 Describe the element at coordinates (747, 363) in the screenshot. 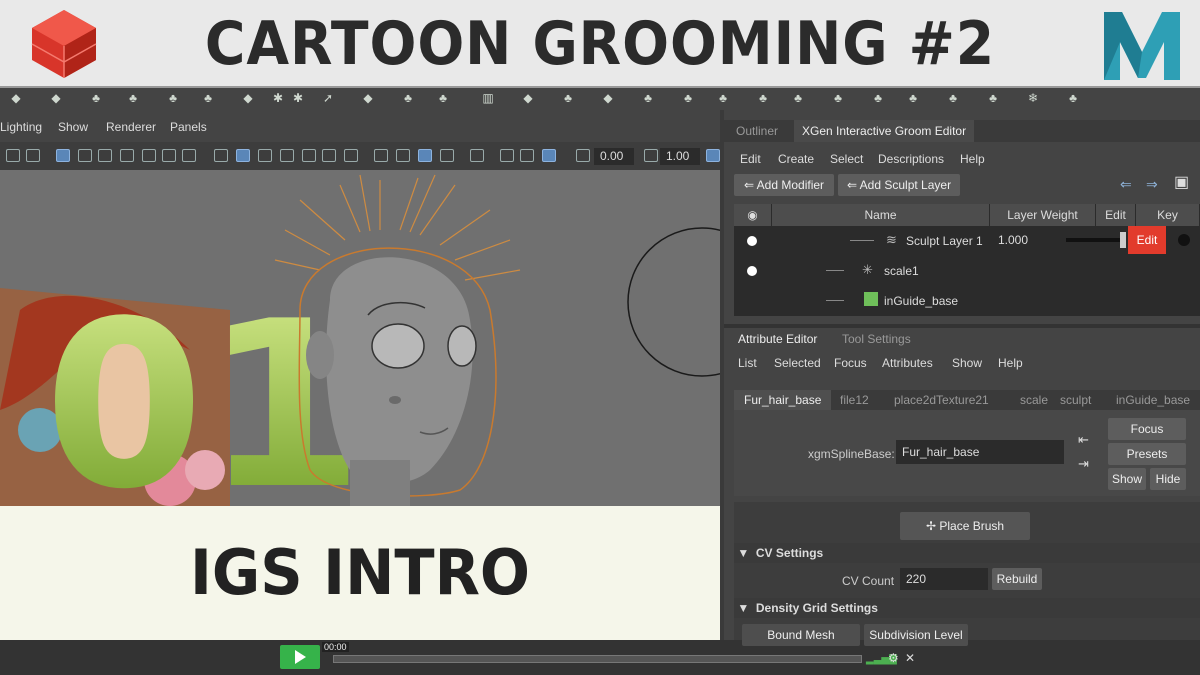

I see `menu-list: List` at that location.